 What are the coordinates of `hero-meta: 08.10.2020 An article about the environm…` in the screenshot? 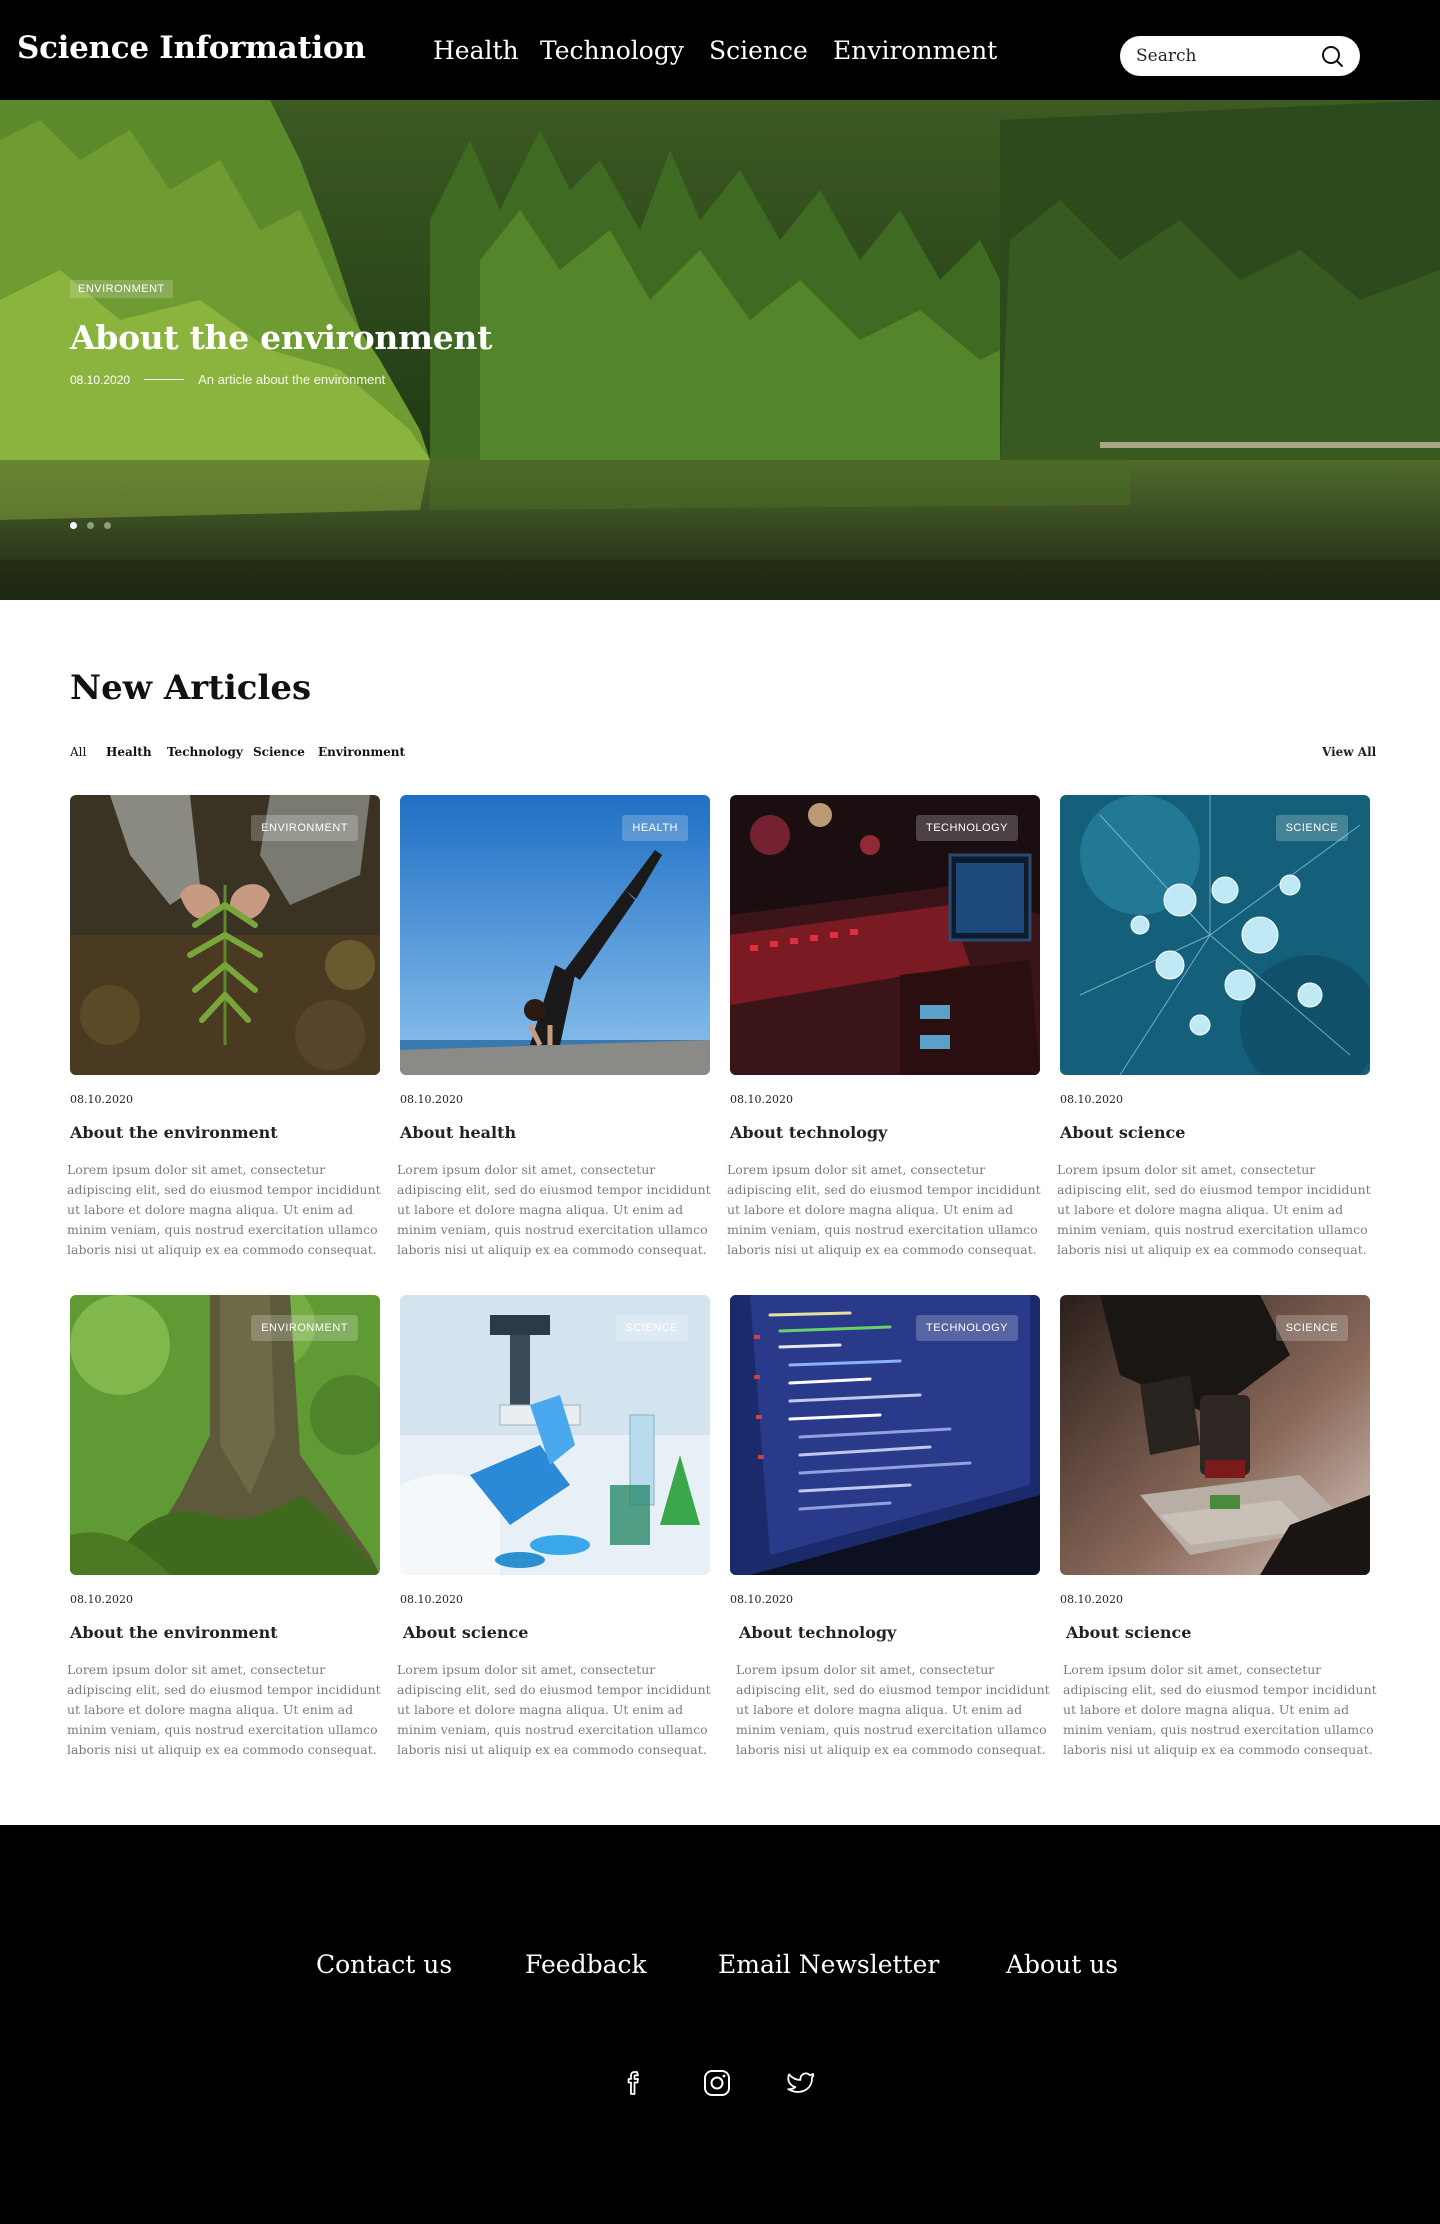 It's located at (227, 379).